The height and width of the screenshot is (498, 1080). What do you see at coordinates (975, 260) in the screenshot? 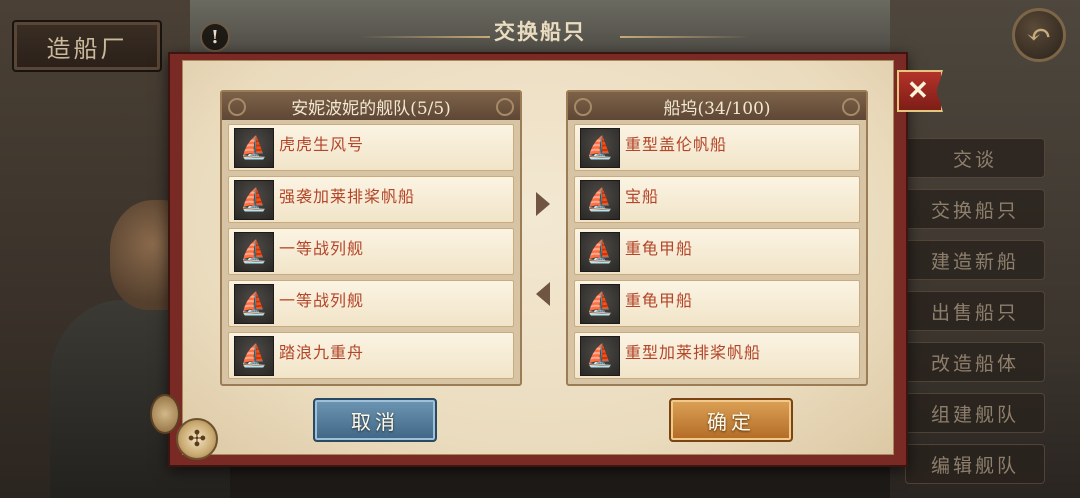
I see `side-menu-build-ship: 建造新船` at bounding box center [975, 260].